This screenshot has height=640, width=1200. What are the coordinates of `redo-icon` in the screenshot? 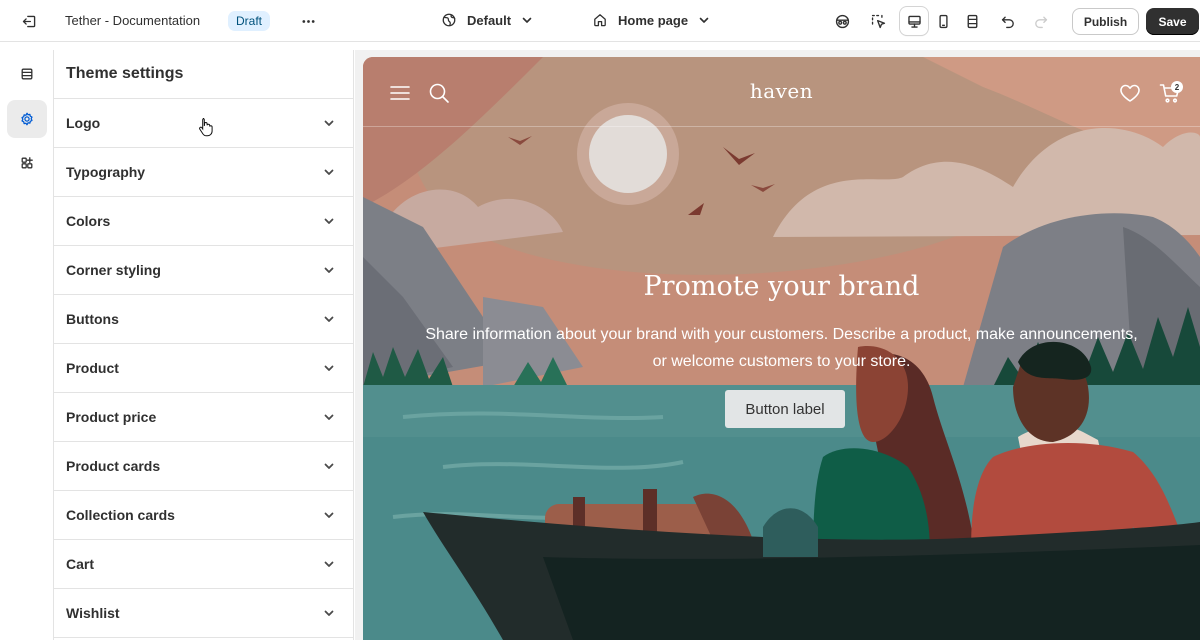 It's located at (1040, 21).